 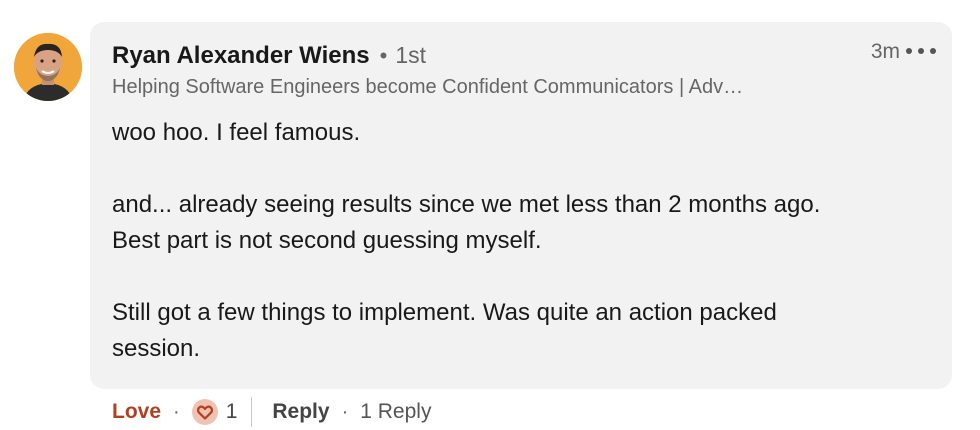 I want to click on heart-icon, so click(x=204, y=412).